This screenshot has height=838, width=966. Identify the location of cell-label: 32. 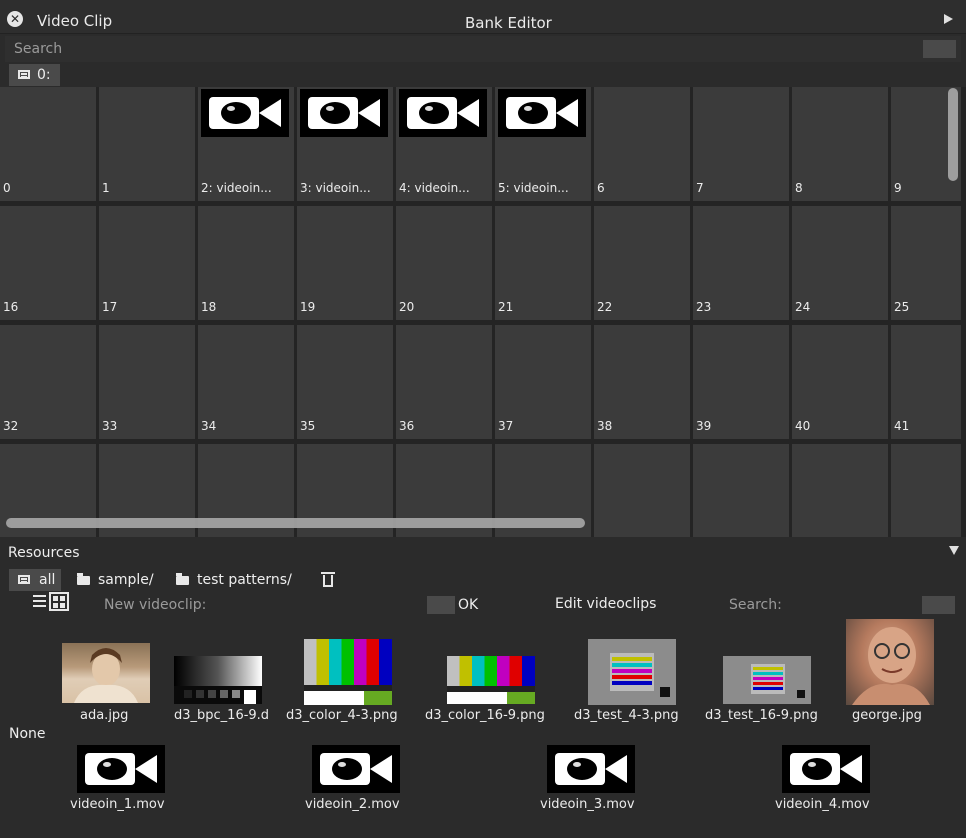
(11, 426).